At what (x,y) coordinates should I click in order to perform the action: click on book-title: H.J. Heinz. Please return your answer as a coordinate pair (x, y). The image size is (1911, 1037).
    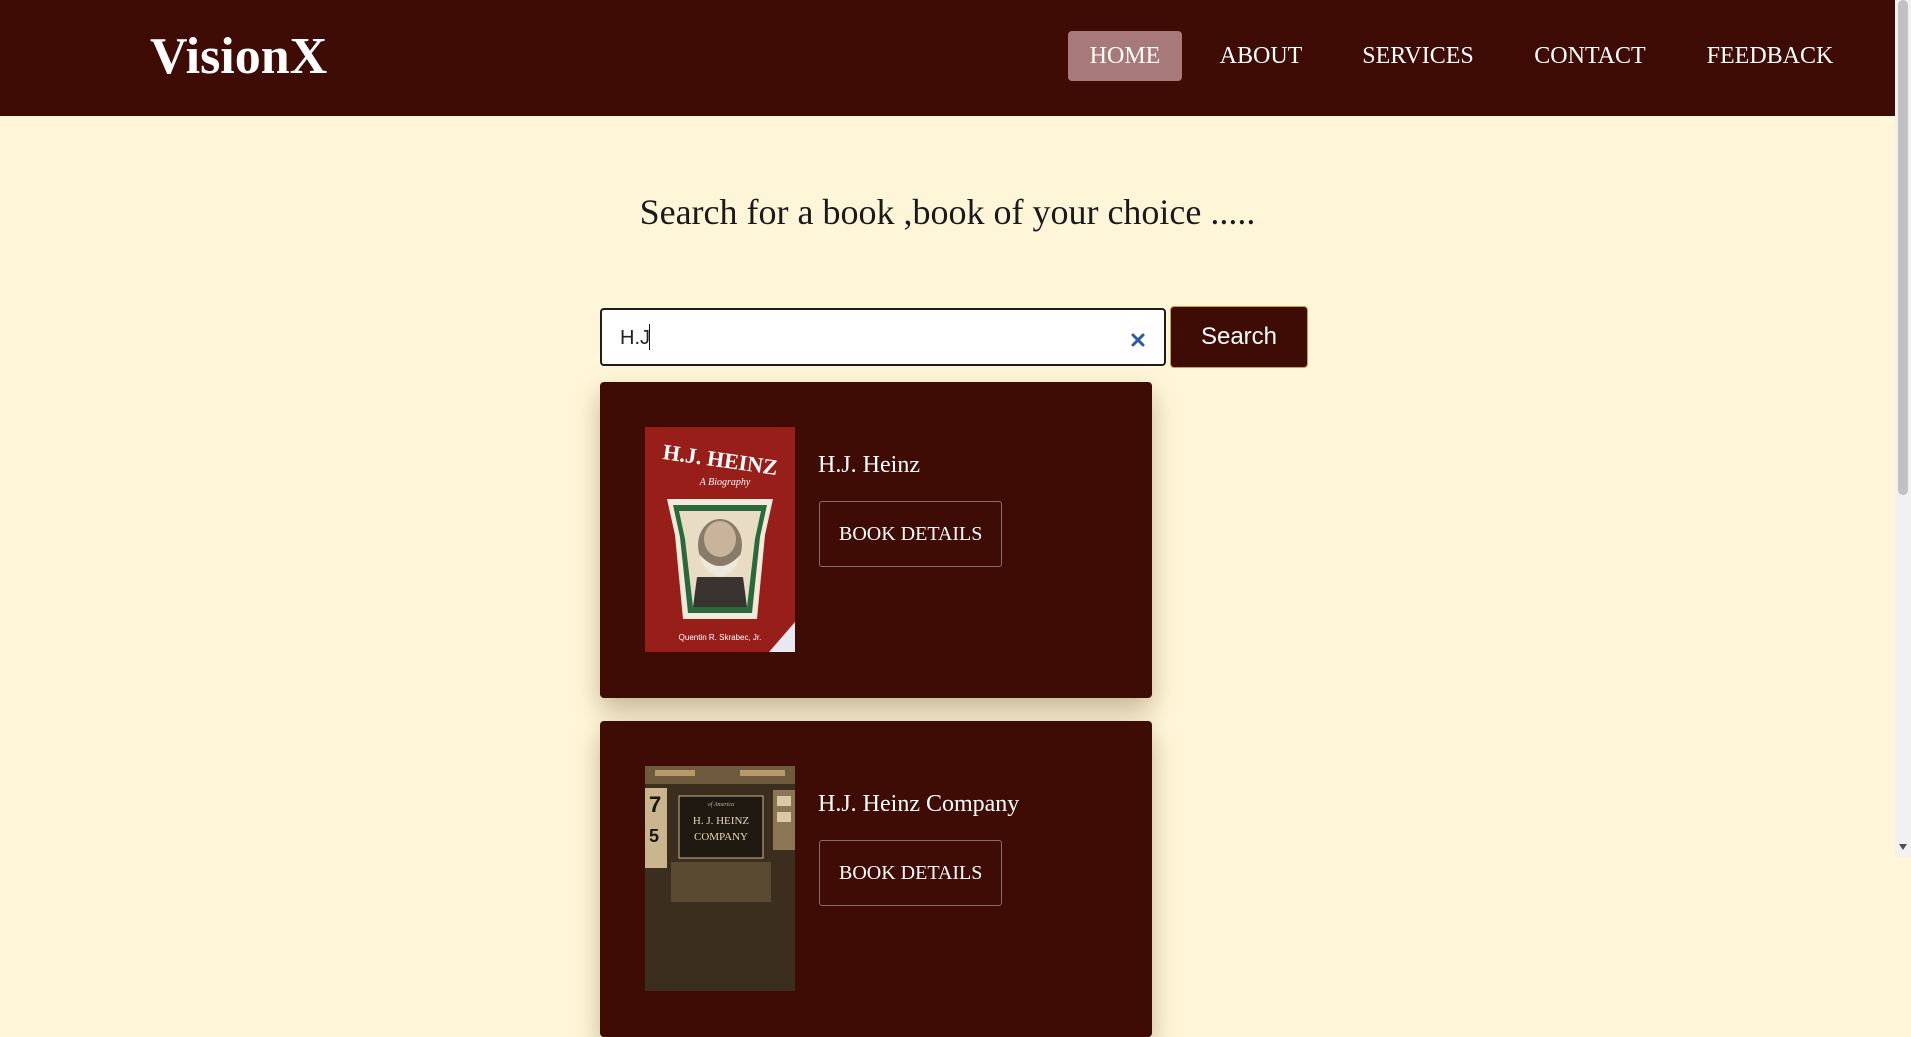
    Looking at the image, I should click on (869, 465).